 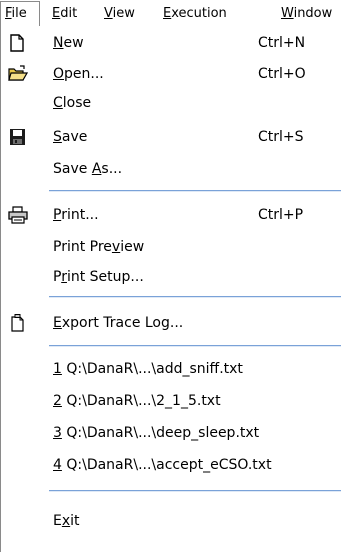 I want to click on open-folder-icon, so click(x=18, y=74).